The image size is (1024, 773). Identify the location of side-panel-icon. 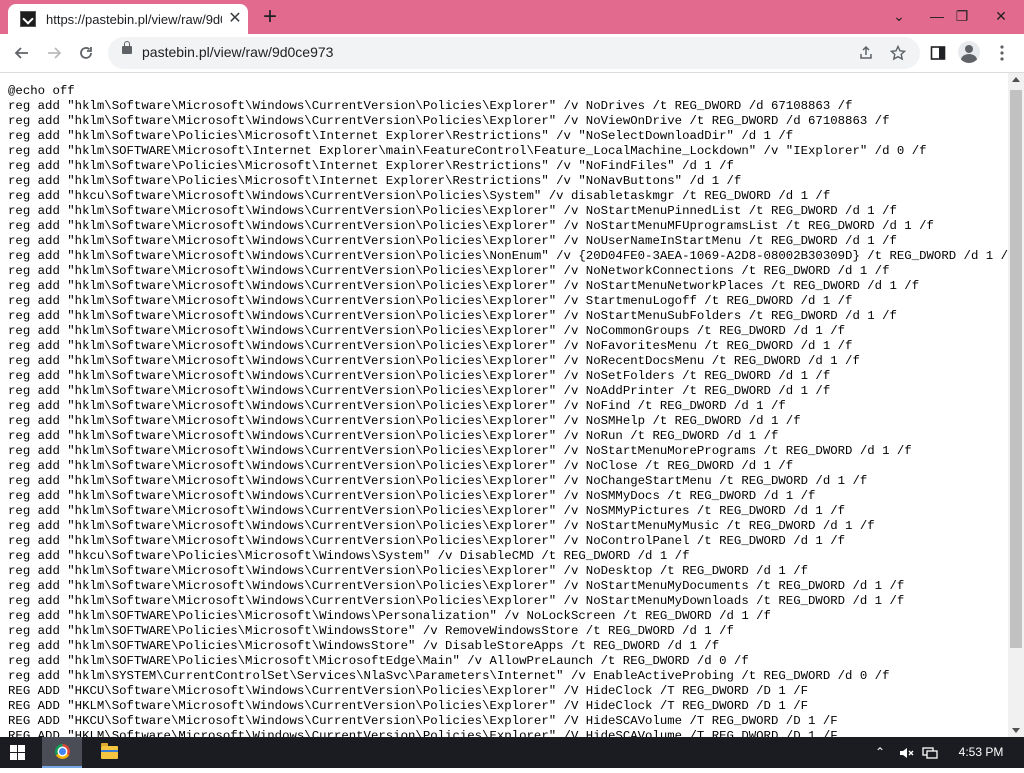
(938, 53).